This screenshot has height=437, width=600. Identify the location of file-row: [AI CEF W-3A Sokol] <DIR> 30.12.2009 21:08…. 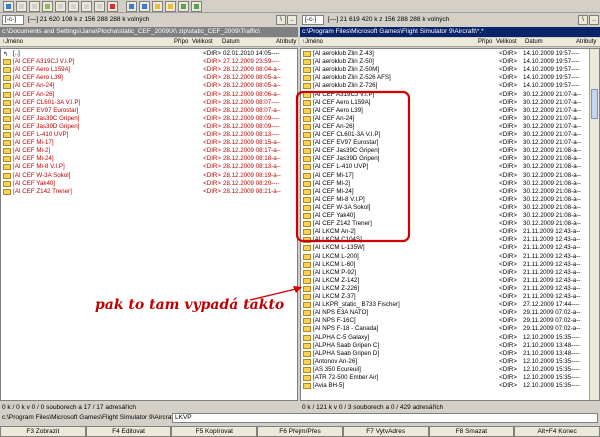
(445, 208).